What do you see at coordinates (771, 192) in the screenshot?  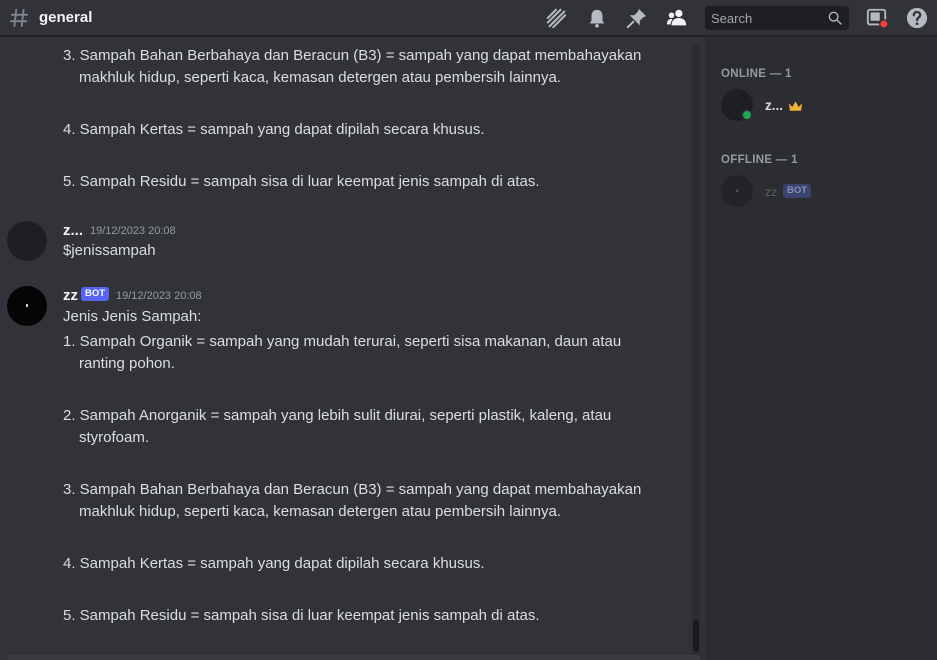 I see `member-name: zz` at bounding box center [771, 192].